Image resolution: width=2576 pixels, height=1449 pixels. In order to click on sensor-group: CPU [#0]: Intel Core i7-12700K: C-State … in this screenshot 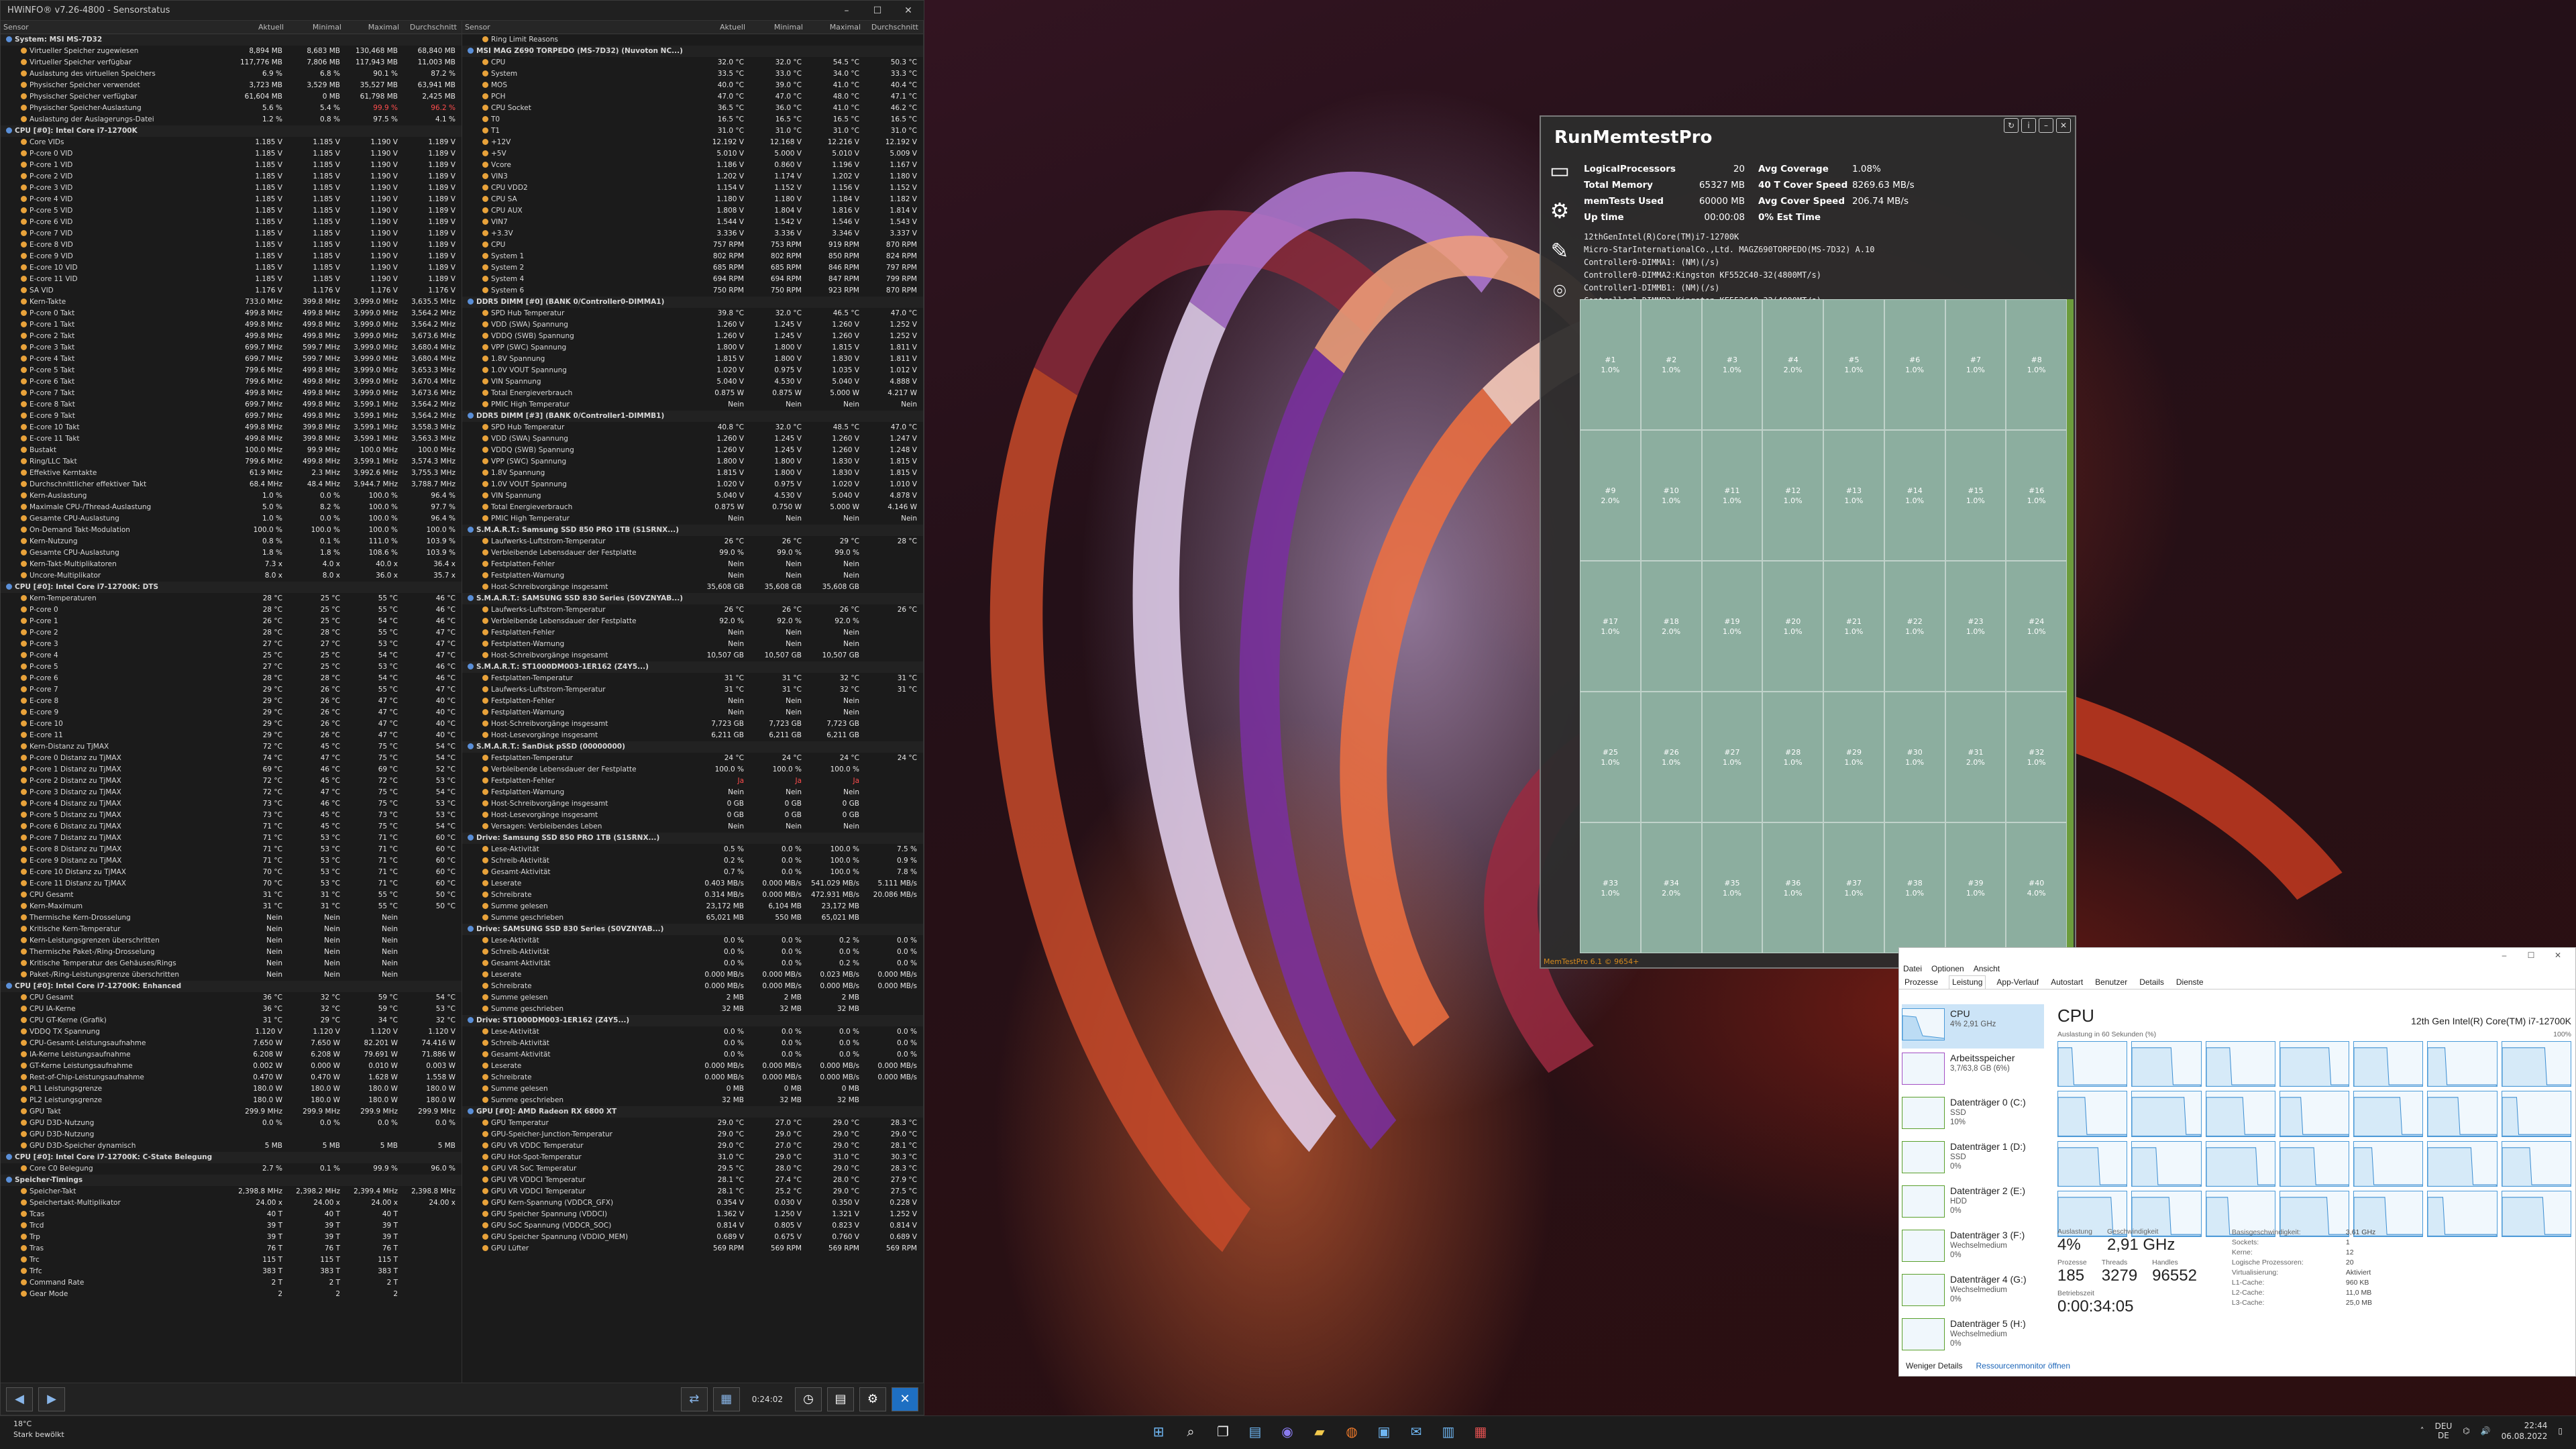, I will do `click(231, 1157)`.